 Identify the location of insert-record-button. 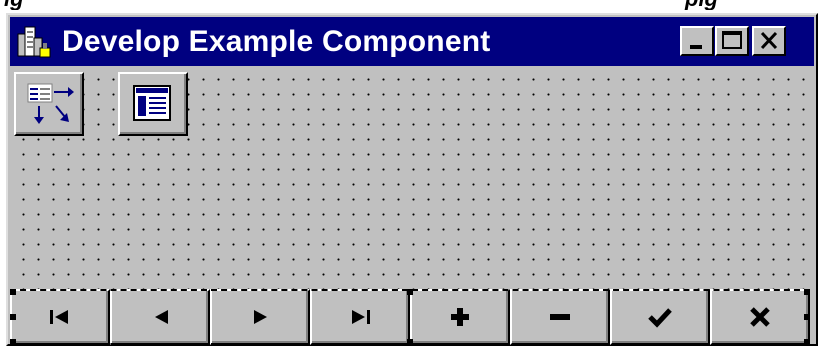
(460, 317).